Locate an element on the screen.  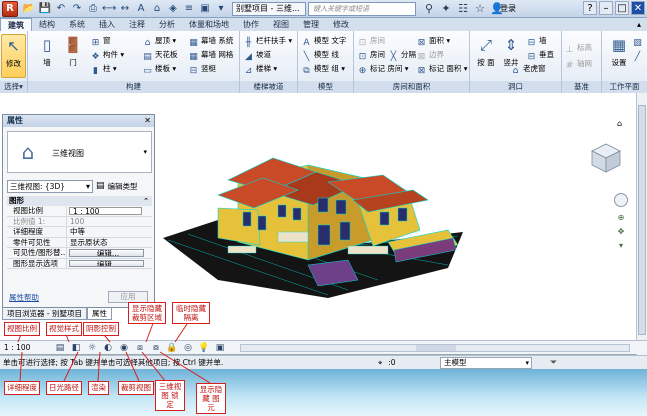
detail-level-icon: ▤ is located at coordinates (60, 348).